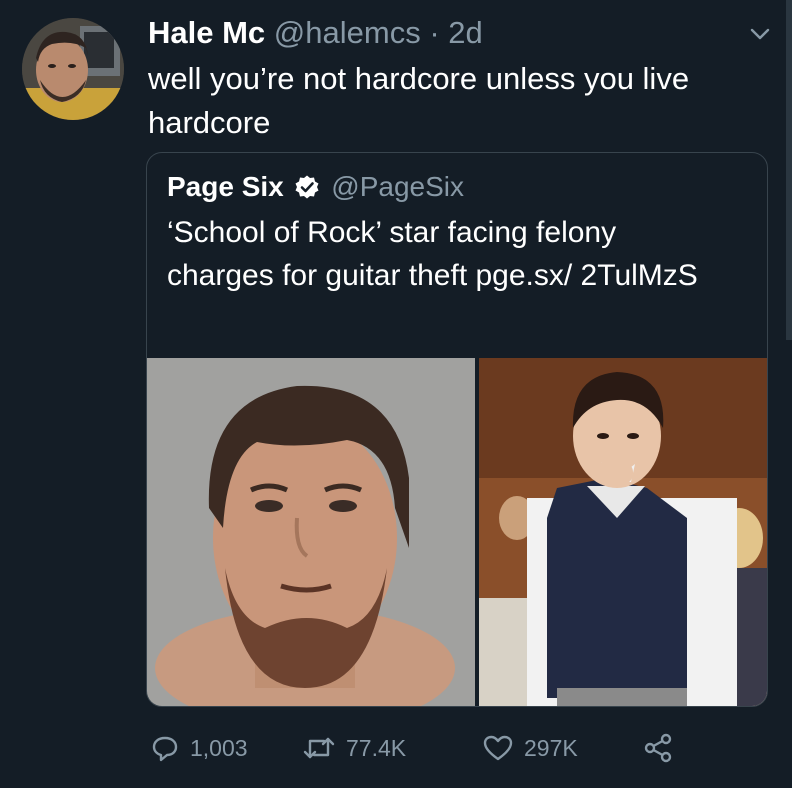 The height and width of the screenshot is (788, 792). I want to click on reply-icon, so click(165, 749).